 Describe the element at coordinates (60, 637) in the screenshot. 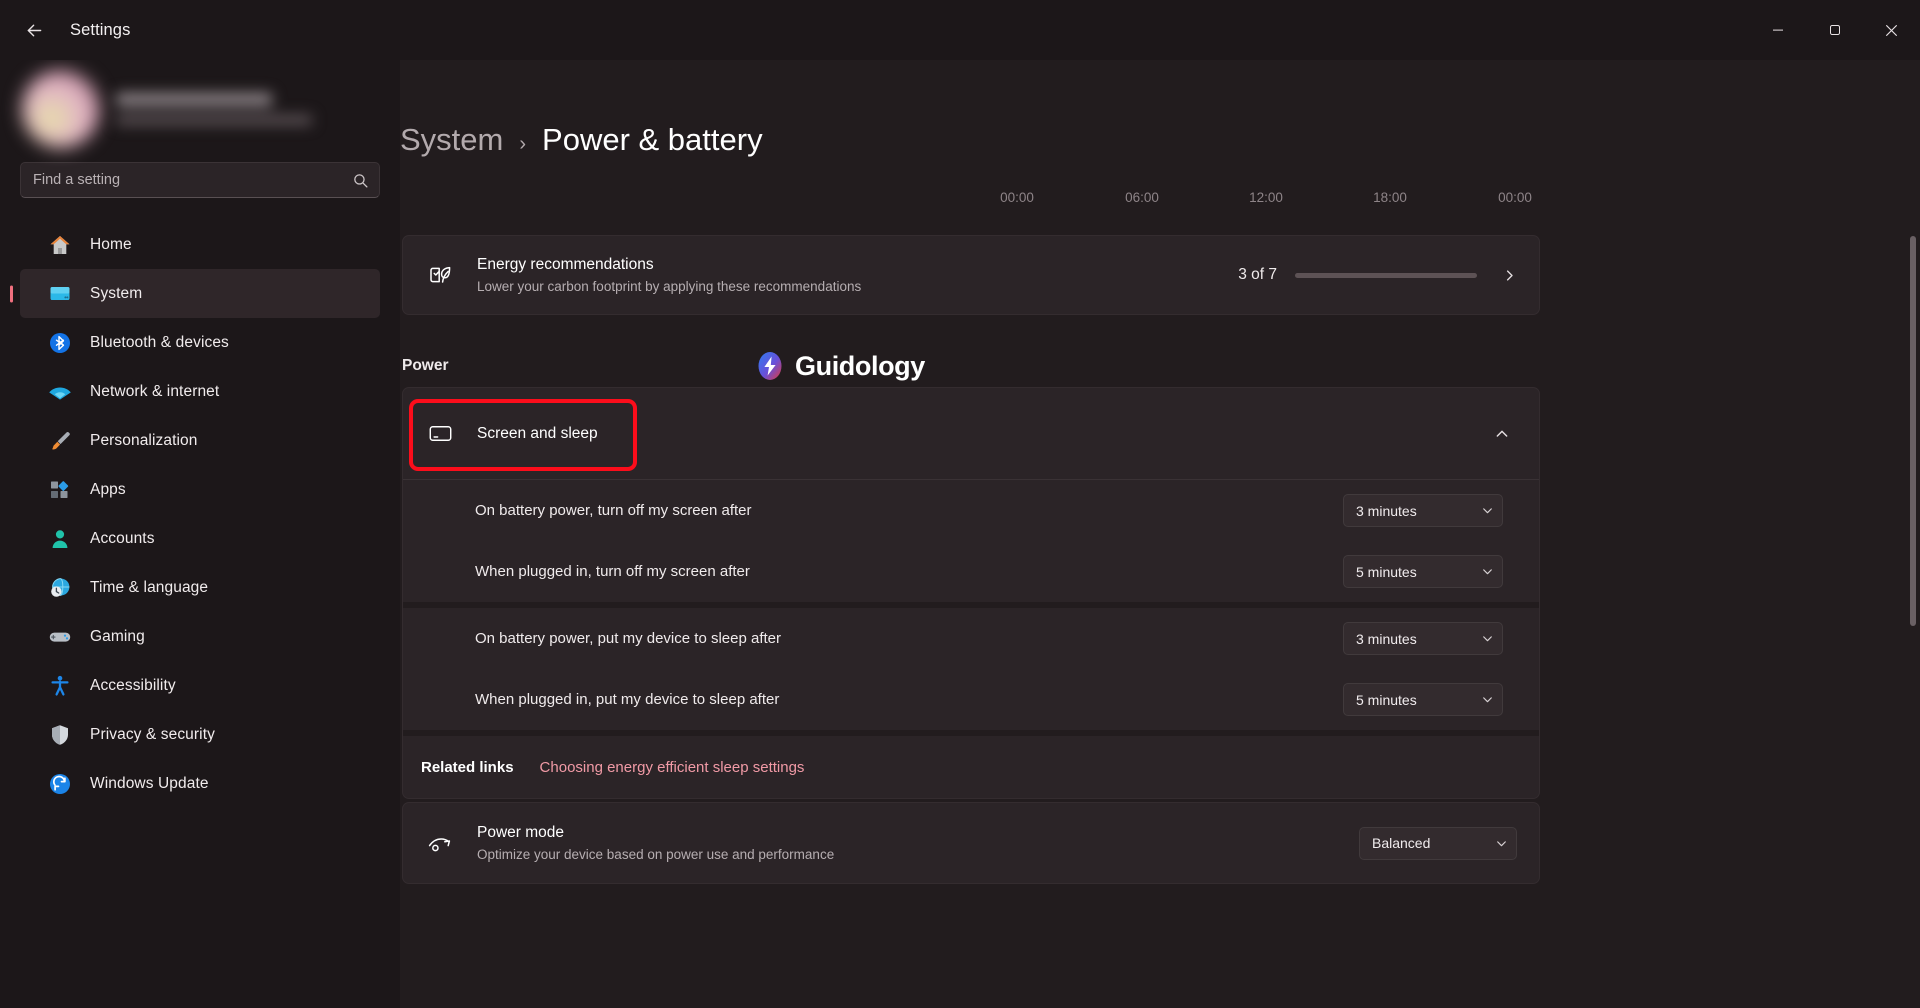

I see `gamepad-icon` at that location.